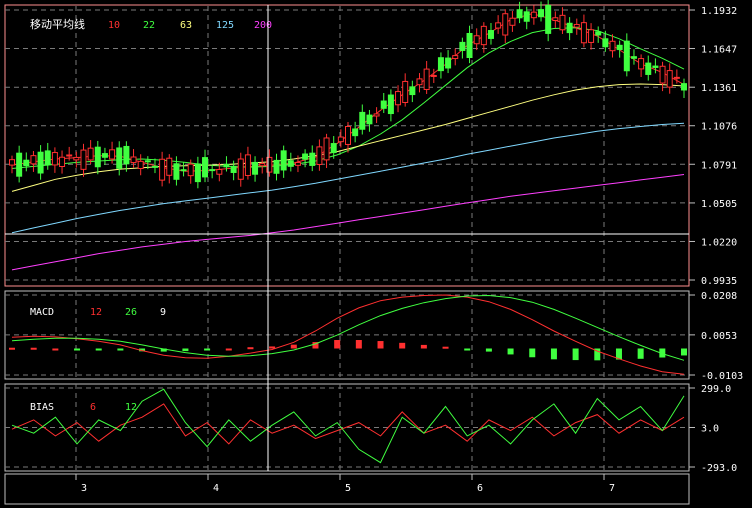 This screenshot has width=752, height=508. I want to click on bias-y-tick-label: 299.0, so click(716, 389).